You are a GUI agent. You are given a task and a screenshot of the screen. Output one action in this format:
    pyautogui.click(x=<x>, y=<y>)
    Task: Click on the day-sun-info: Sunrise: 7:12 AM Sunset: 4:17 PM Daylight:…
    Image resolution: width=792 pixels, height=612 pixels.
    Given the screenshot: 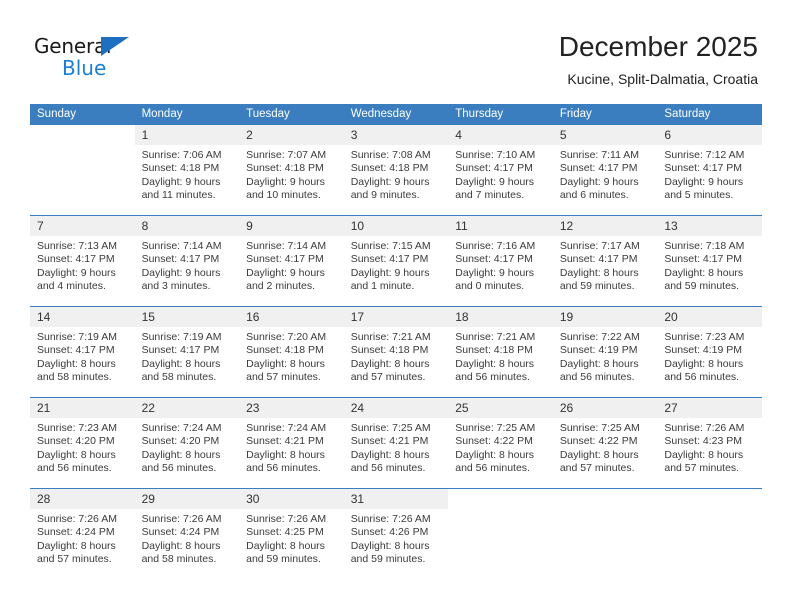 What is the action you would take?
    pyautogui.click(x=709, y=173)
    